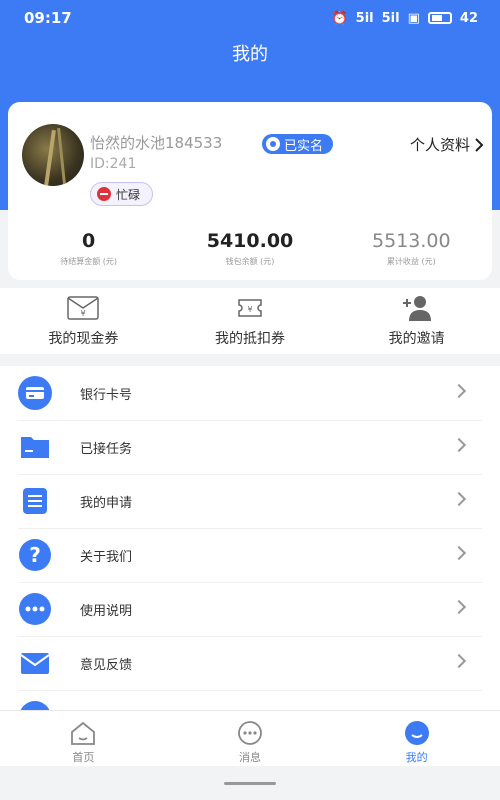  Describe the element at coordinates (106, 557) in the screenshot. I see `menu-item-label: 关于我们` at that location.